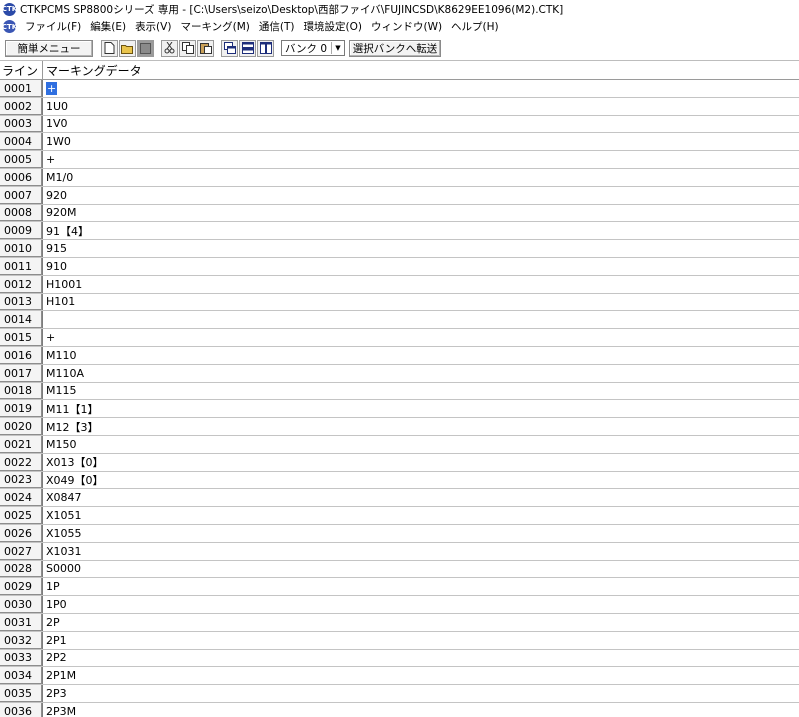 The height and width of the screenshot is (717, 799). What do you see at coordinates (21, 106) in the screenshot?
I see `line-number-cell: 0002` at bounding box center [21, 106].